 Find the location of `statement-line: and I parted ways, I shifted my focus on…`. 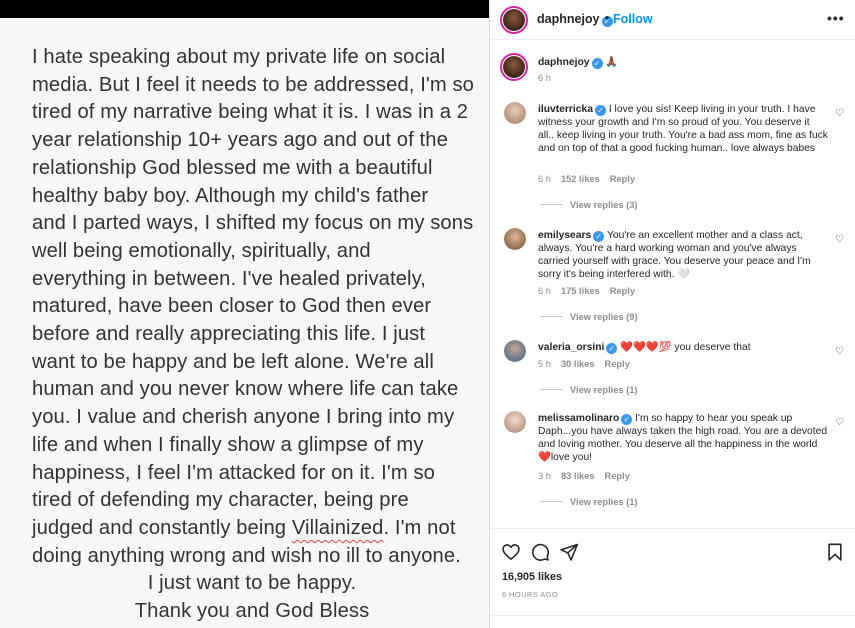

statement-line: and I parted ways, I shifted my focus on… is located at coordinates (253, 223).